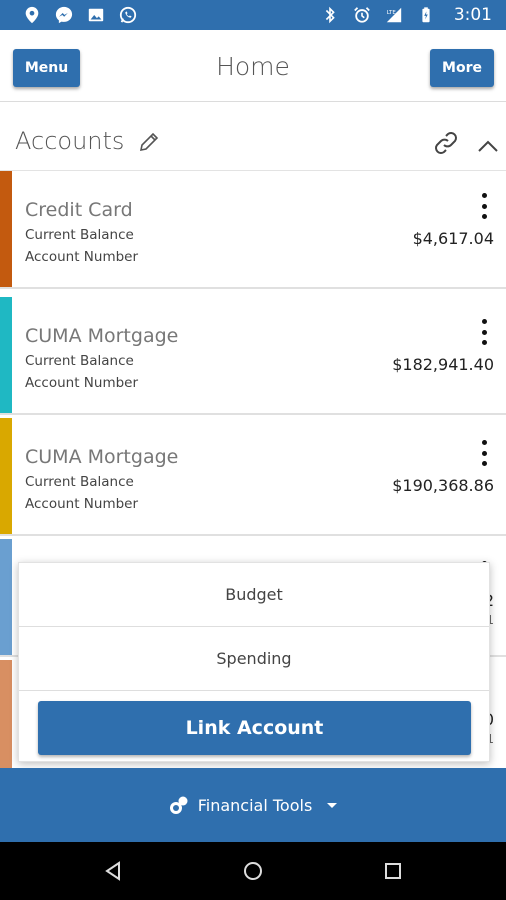 The height and width of the screenshot is (900, 506). I want to click on bluetooth-icon, so click(330, 15).